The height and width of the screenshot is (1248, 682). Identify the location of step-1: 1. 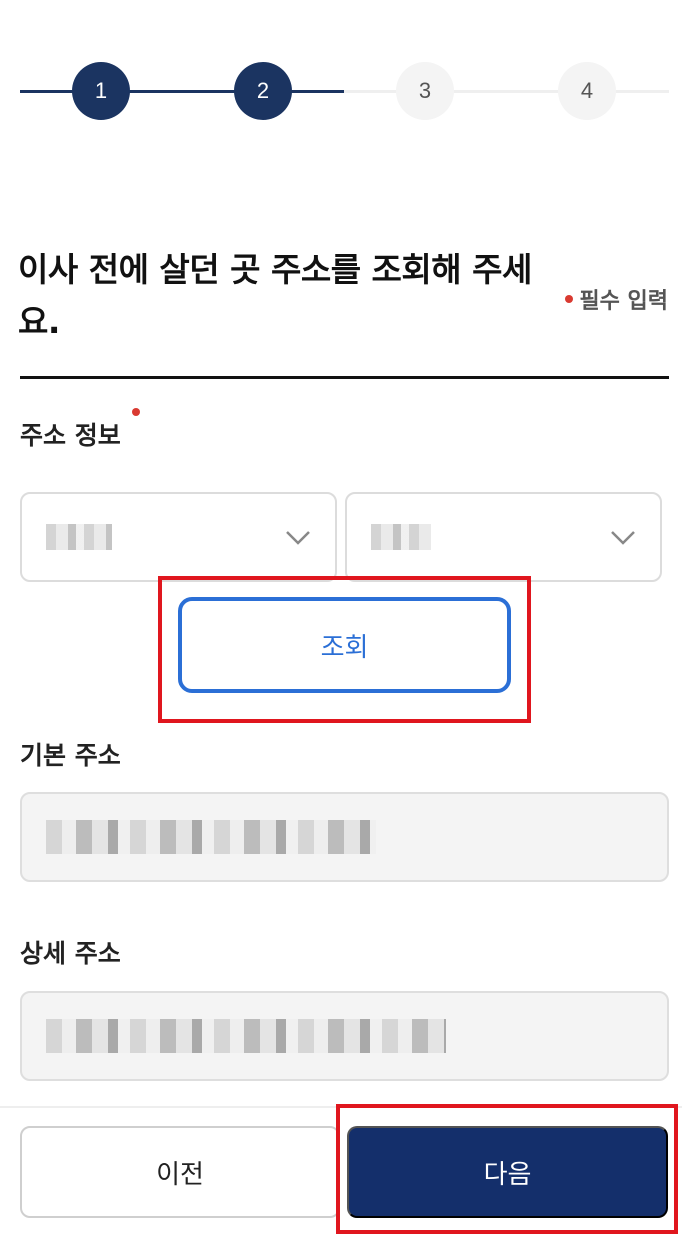
(101, 91).